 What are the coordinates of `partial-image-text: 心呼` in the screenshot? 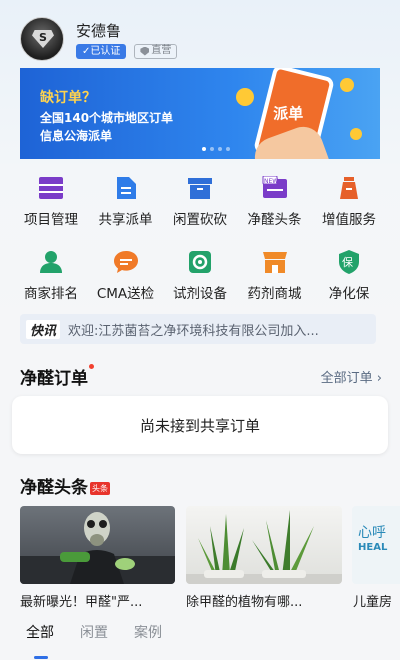 It's located at (372, 533).